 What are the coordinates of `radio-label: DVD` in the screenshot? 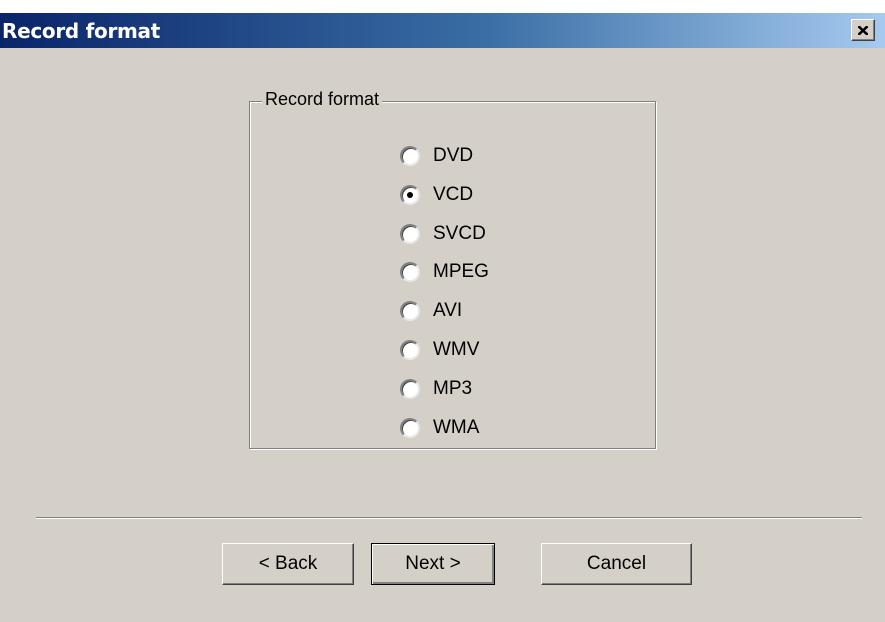 It's located at (453, 155).